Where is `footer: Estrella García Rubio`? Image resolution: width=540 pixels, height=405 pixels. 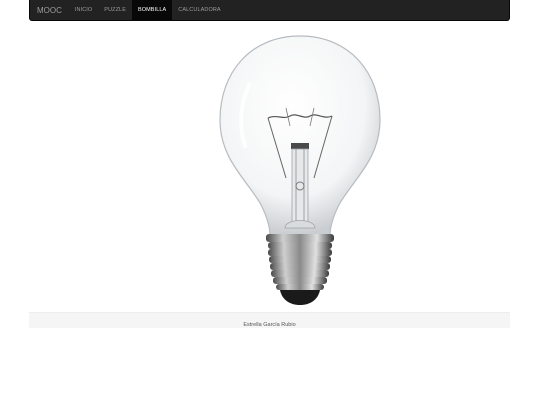 footer: Estrella García Rubio is located at coordinates (269, 320).